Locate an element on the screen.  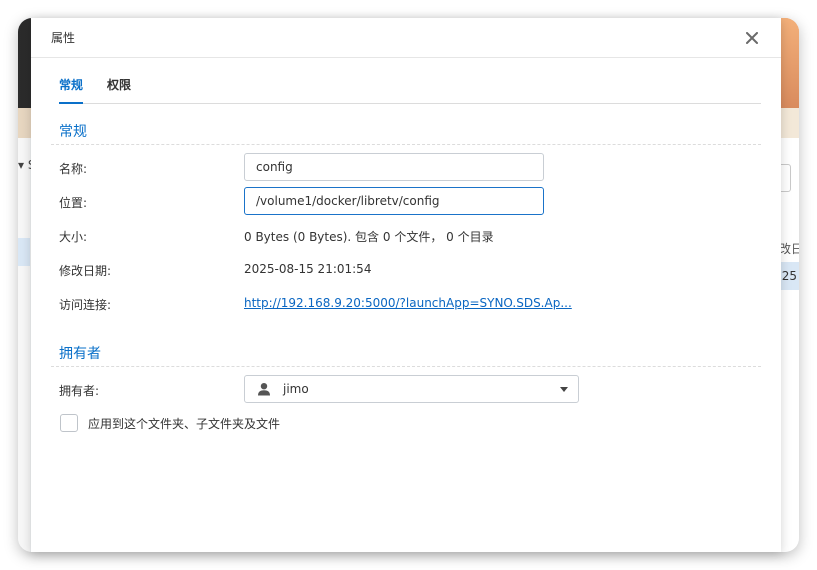
close-icon is located at coordinates (752, 38).